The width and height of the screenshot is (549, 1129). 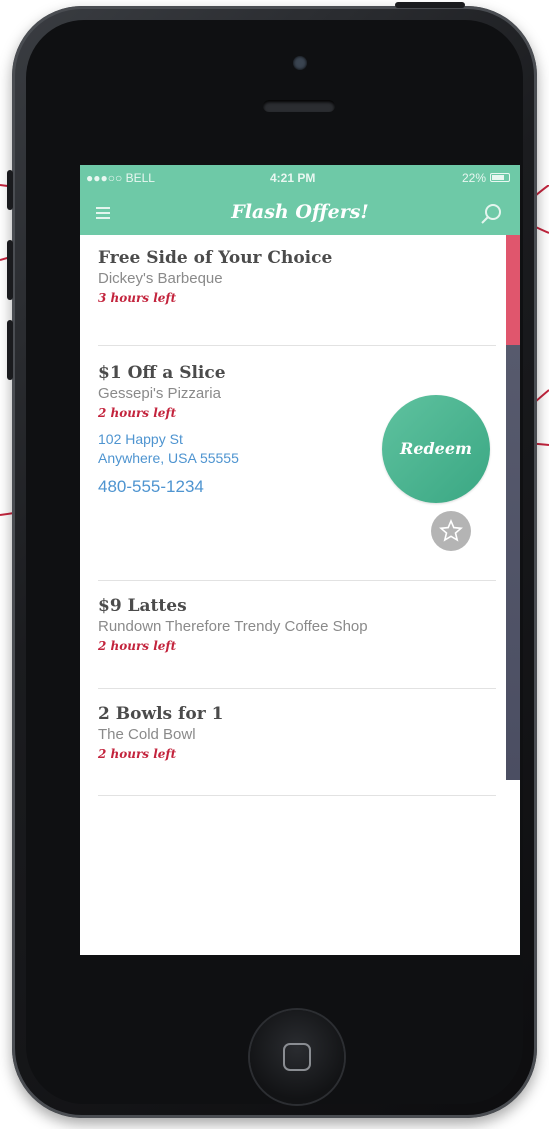 I want to click on status-bar: ●●●○○ BELL 4:21 PM 22%, so click(x=300, y=178).